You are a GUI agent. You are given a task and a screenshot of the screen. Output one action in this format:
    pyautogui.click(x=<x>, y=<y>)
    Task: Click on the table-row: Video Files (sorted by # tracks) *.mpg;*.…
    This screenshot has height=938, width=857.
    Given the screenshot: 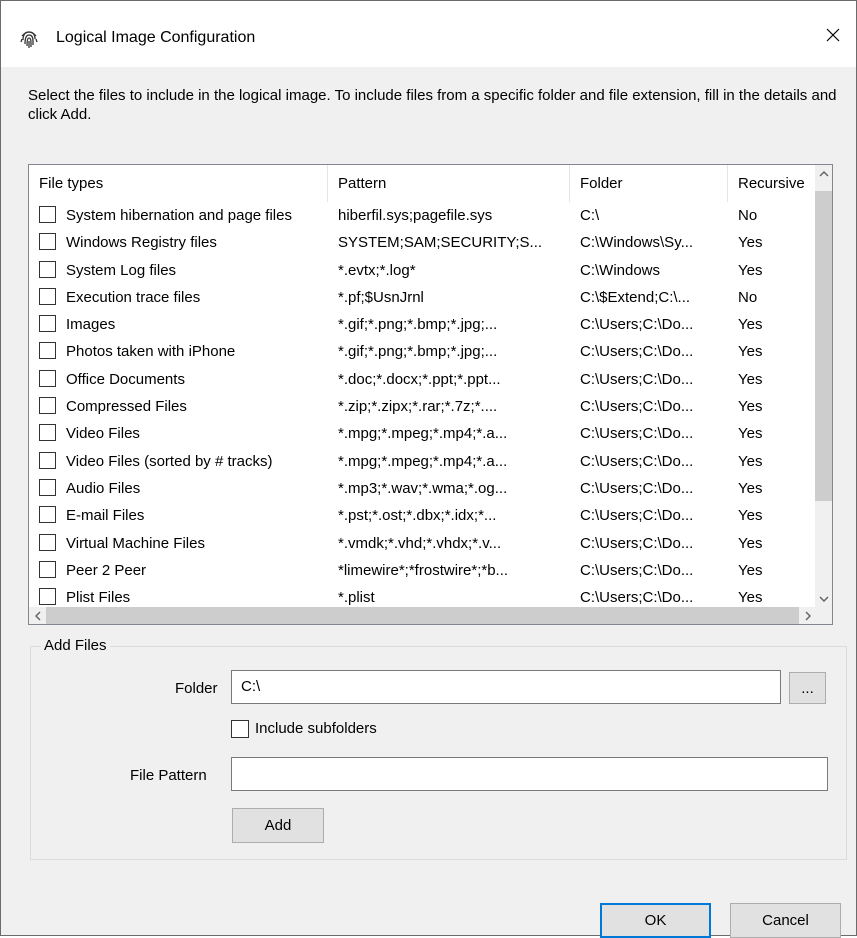 What is the action you would take?
    pyautogui.click(x=422, y=461)
    